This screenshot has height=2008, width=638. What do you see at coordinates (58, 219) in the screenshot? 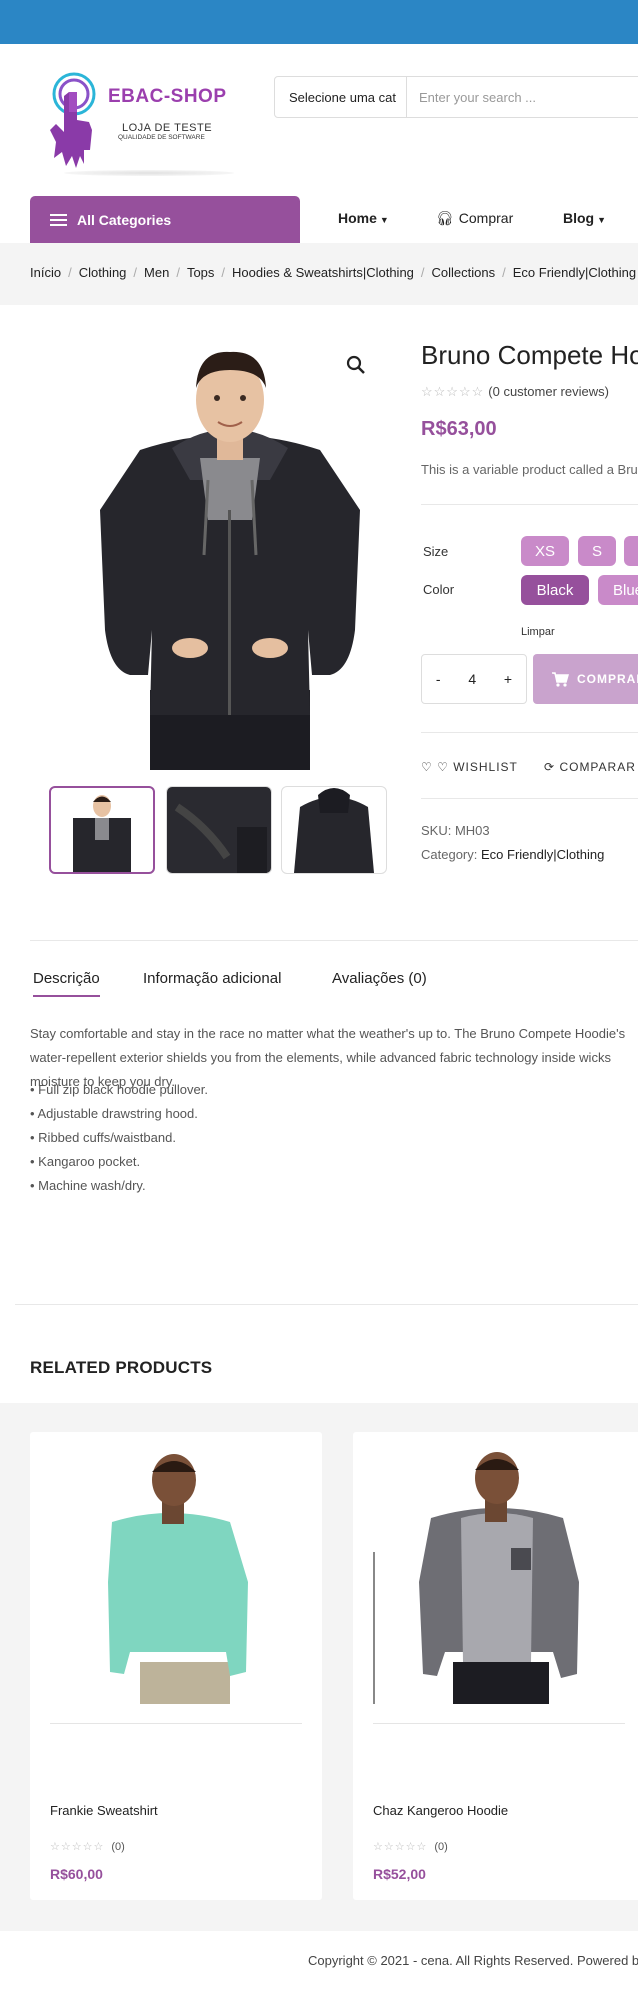
I see `hamburger-icon` at bounding box center [58, 219].